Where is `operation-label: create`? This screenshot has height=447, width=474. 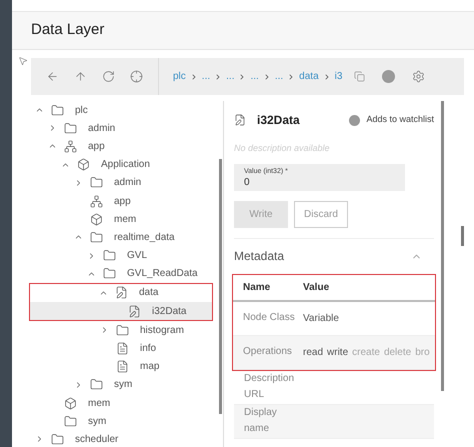 operation-label: create is located at coordinates (366, 353).